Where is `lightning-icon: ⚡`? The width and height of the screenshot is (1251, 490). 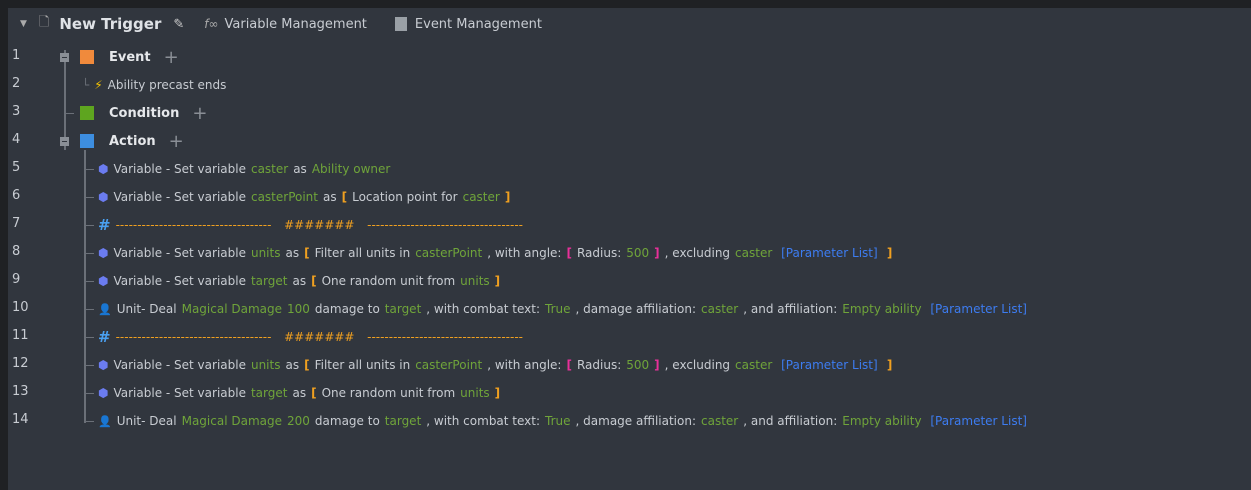 lightning-icon: ⚡ is located at coordinates (98, 85).